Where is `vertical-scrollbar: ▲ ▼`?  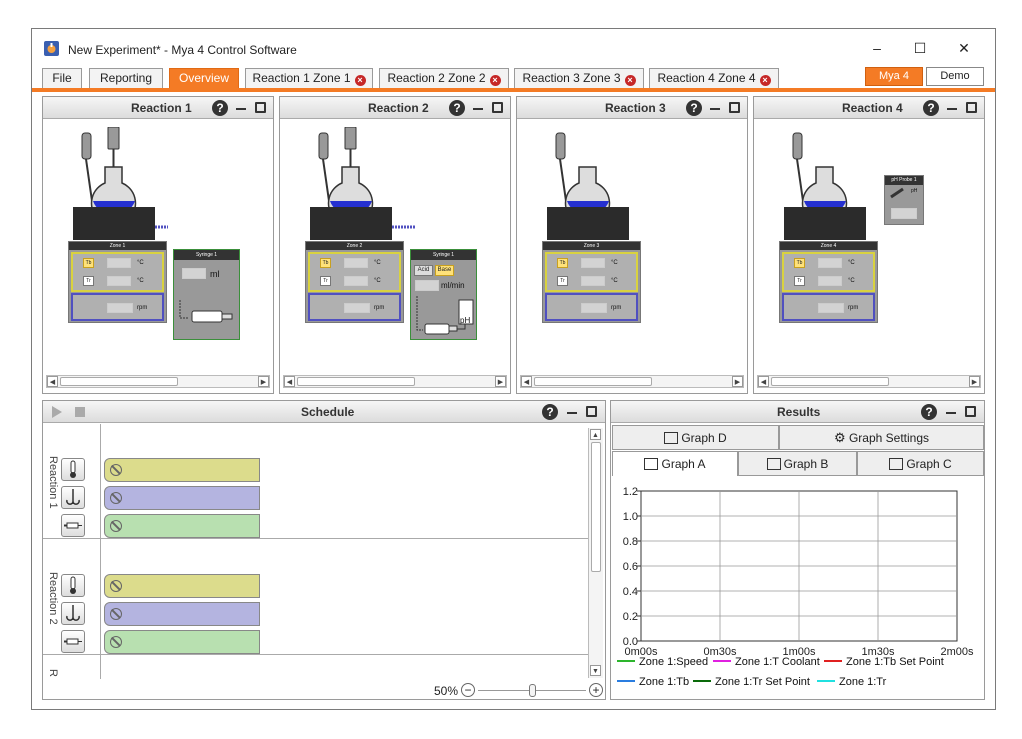
vertical-scrollbar: ▲ ▼ is located at coordinates (595, 553).